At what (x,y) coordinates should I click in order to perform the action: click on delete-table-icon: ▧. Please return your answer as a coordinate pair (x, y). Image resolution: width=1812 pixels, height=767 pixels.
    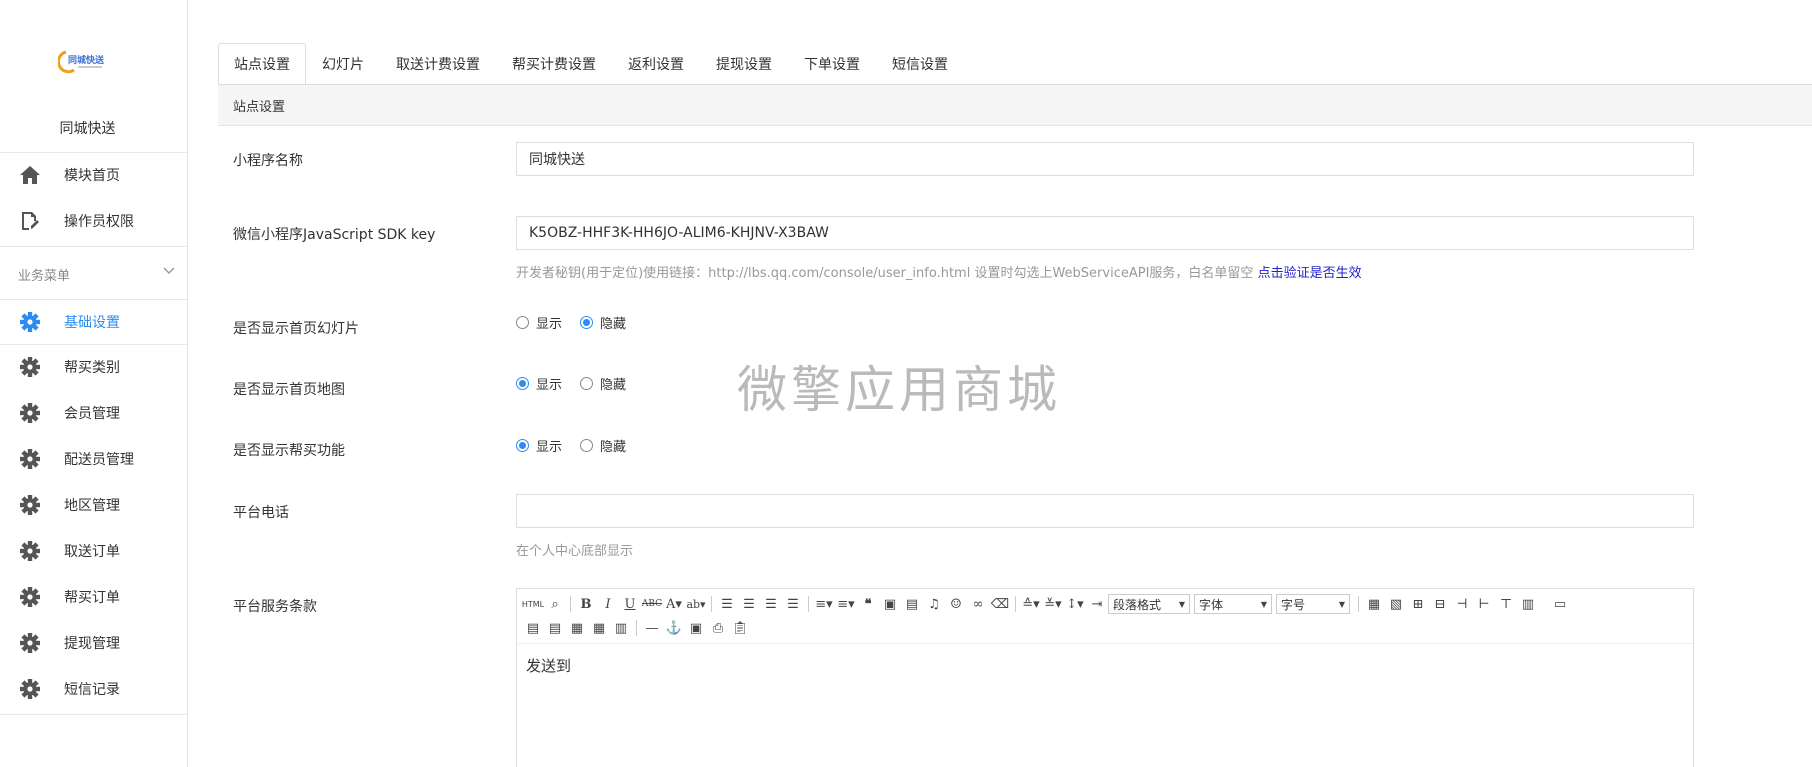
    Looking at the image, I should click on (1396, 604).